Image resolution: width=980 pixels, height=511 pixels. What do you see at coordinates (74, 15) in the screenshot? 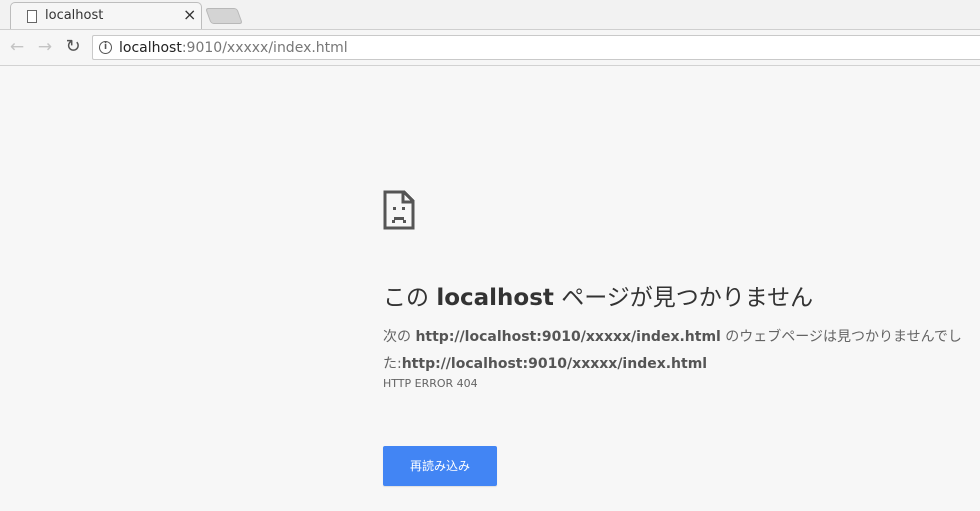
I see `tab-title: localhost` at bounding box center [74, 15].